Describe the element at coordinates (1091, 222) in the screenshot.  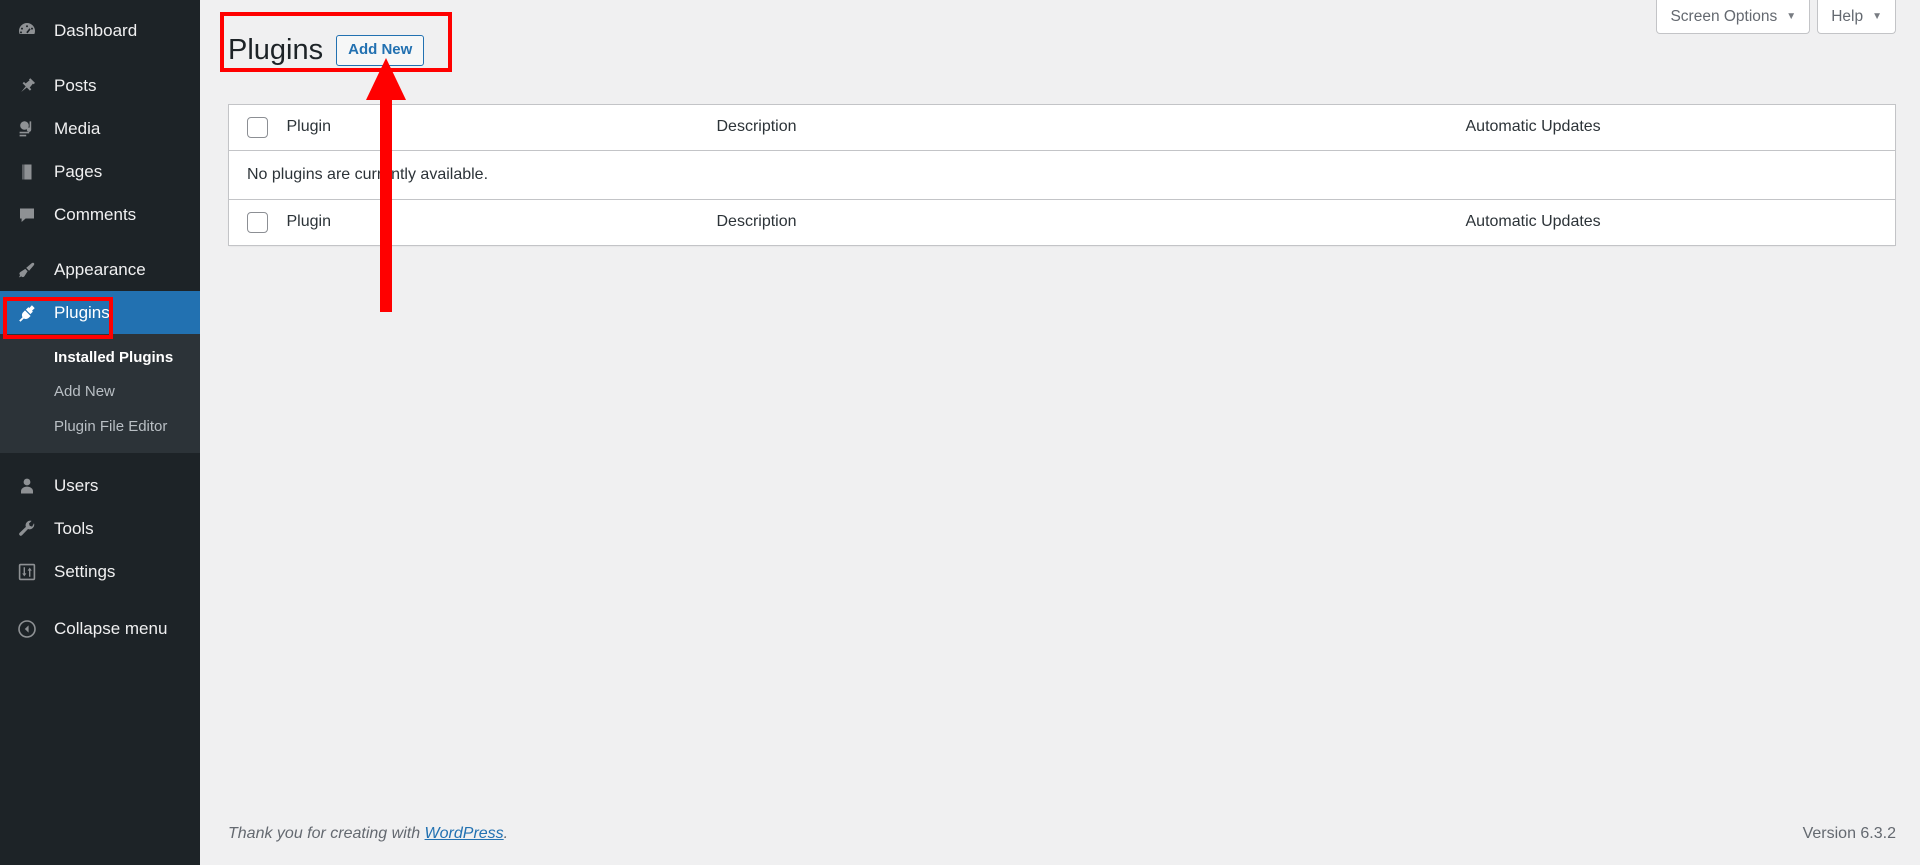
I see `column-footer-description: Description` at that location.